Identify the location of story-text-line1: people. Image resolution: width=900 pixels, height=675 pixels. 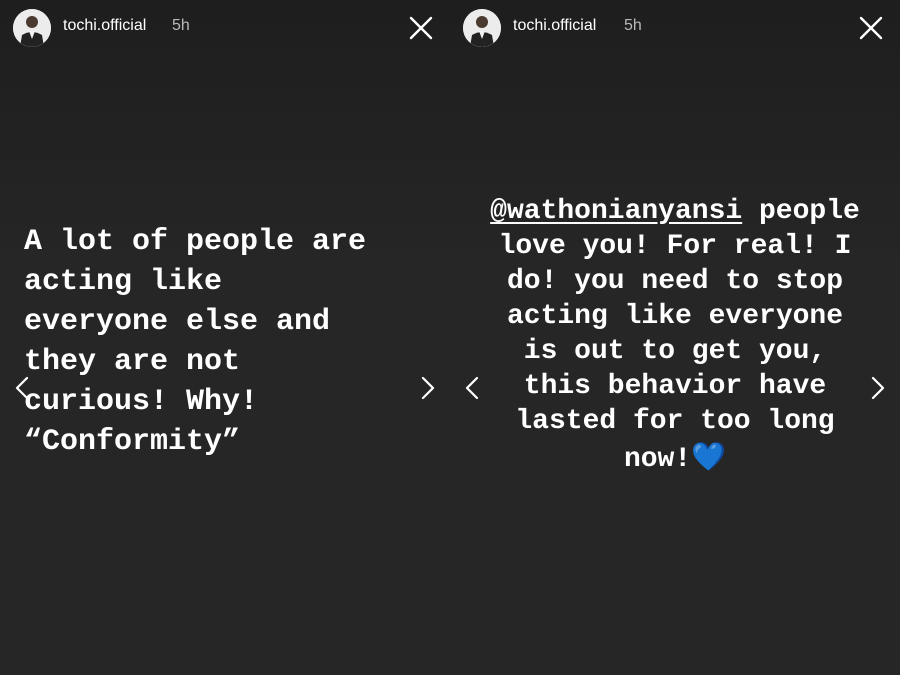
(801, 211).